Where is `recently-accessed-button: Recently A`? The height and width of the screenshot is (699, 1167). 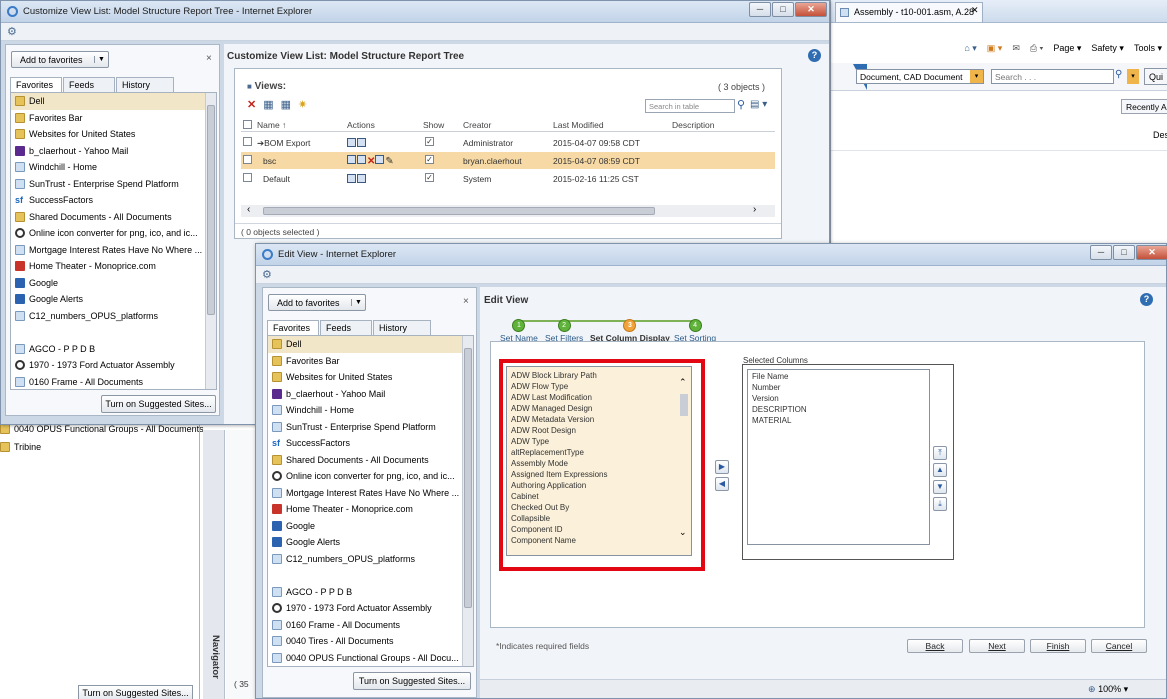 recently-accessed-button: Recently A is located at coordinates (1144, 106).